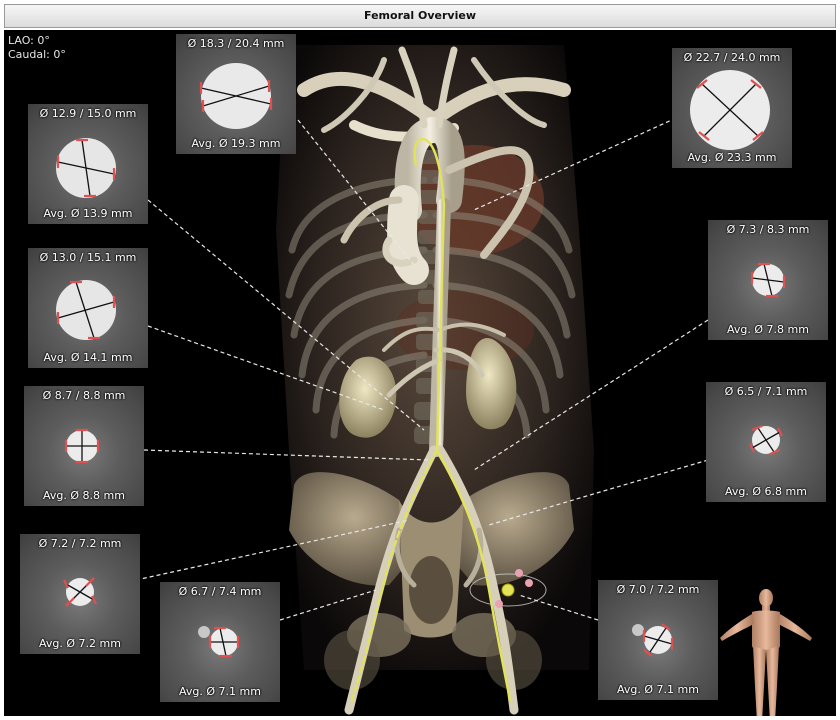  I want to click on average-diameter-text: Avg. Ø 19.3 mm, so click(236, 143).